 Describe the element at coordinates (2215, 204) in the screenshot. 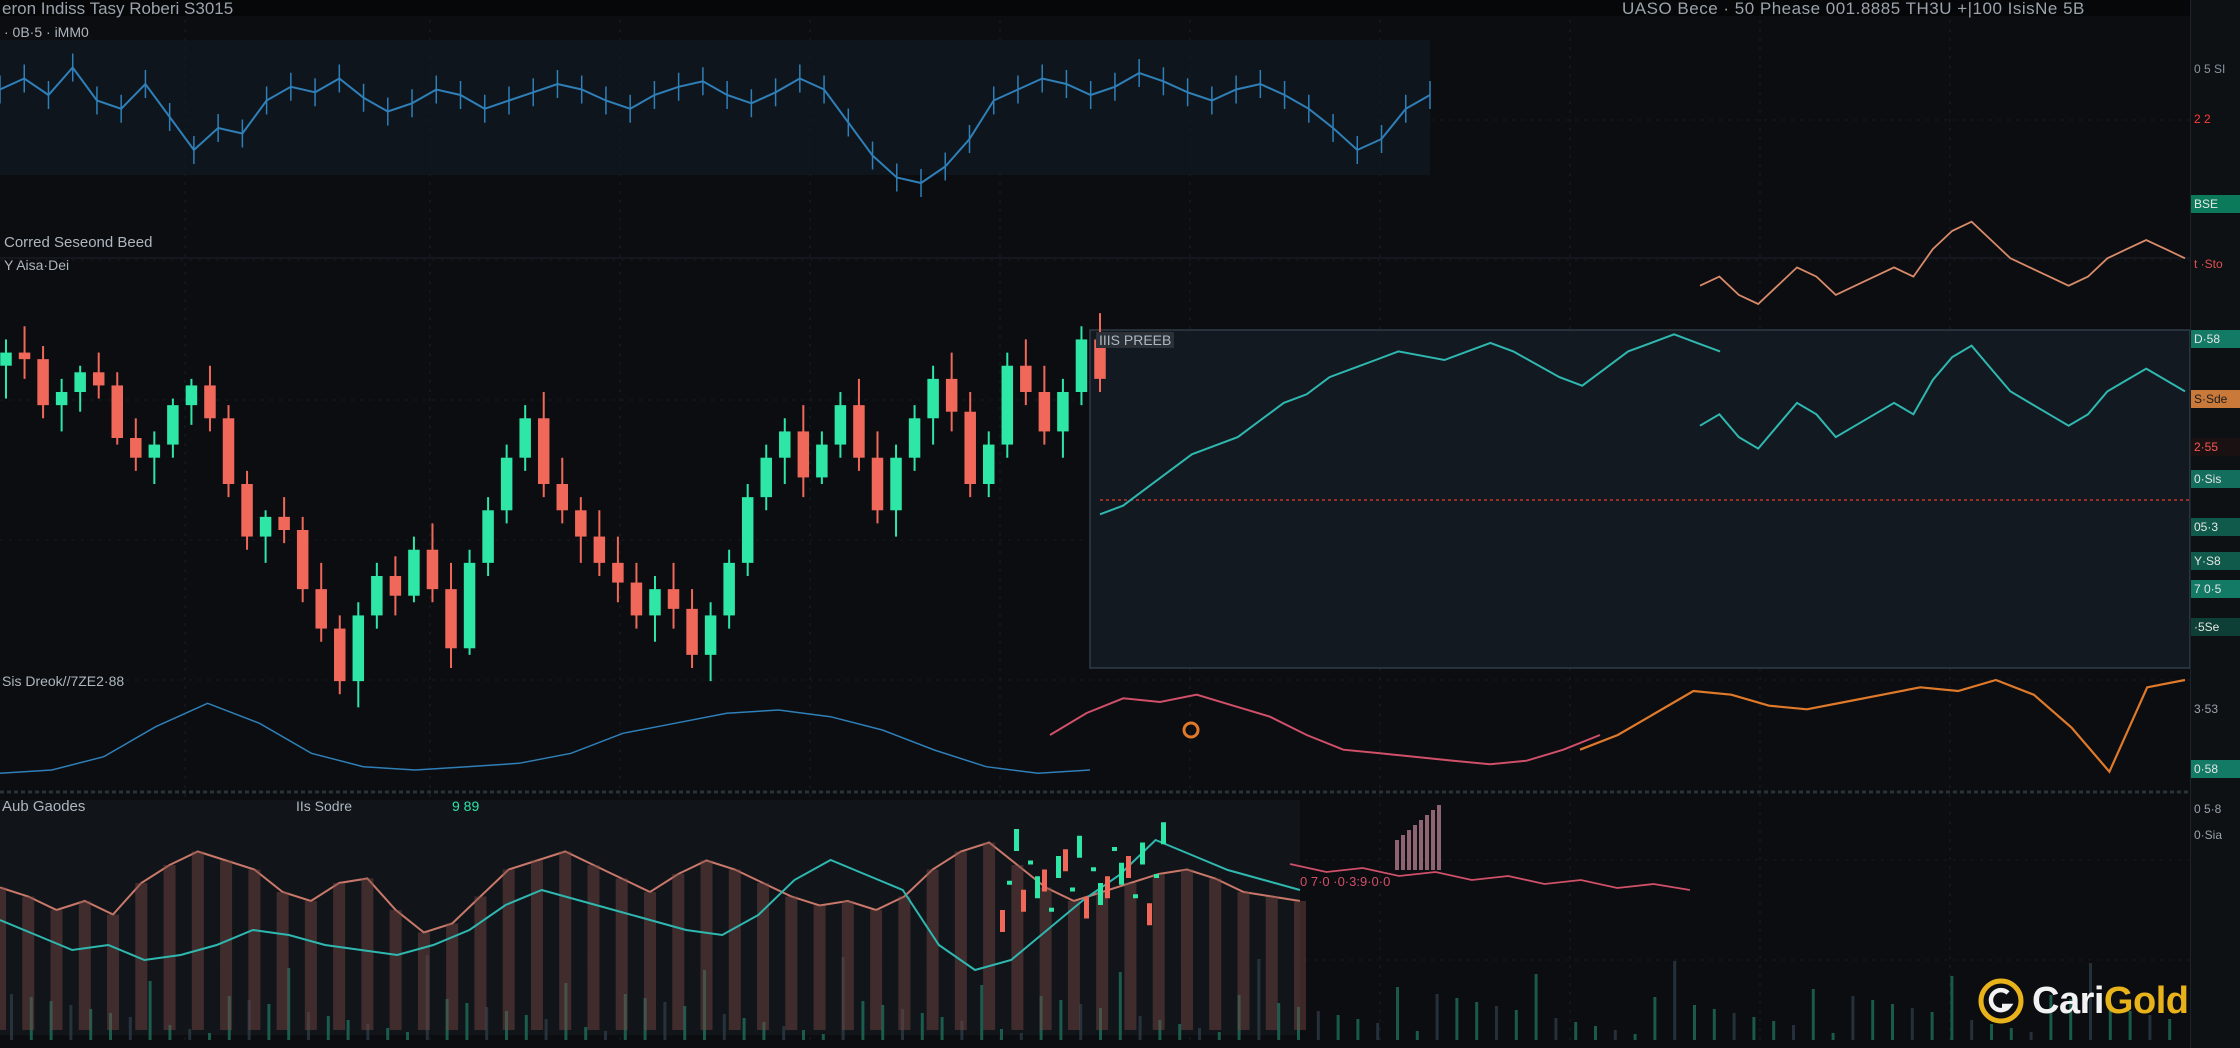

I see `price-tag: BSE` at that location.